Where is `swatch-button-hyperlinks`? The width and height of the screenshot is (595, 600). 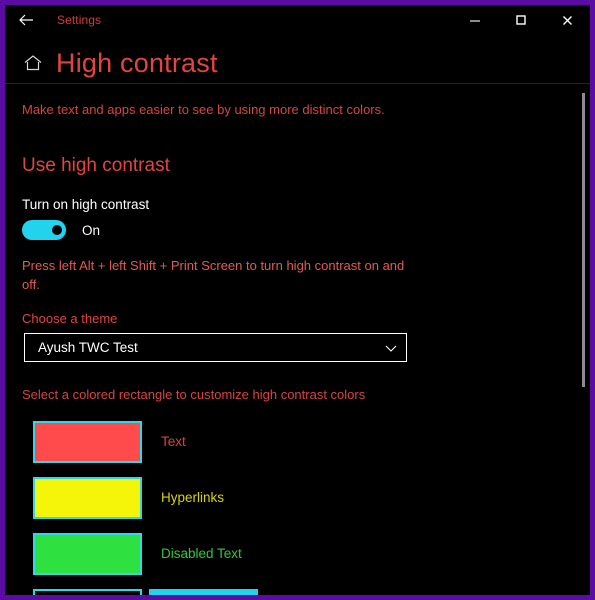
swatch-button-hyperlinks is located at coordinates (87, 498).